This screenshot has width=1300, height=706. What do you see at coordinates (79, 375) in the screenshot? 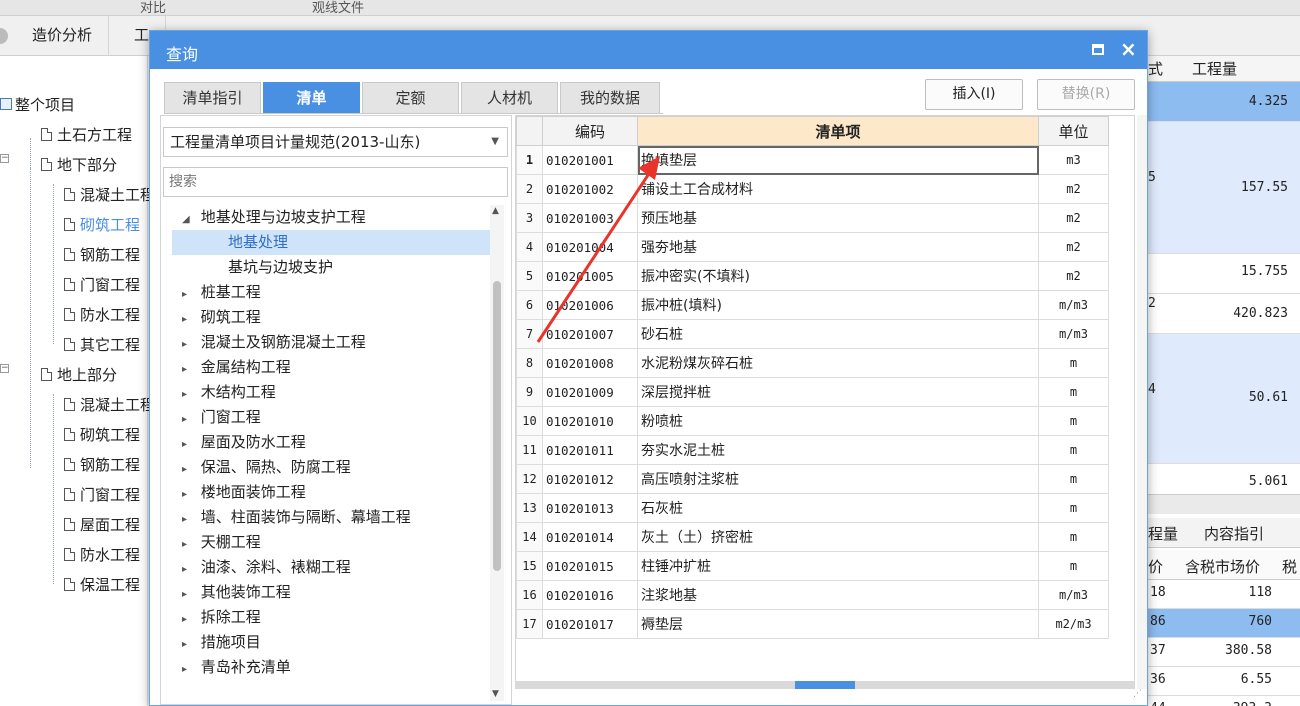
I see `tree-node: 地上部分` at bounding box center [79, 375].